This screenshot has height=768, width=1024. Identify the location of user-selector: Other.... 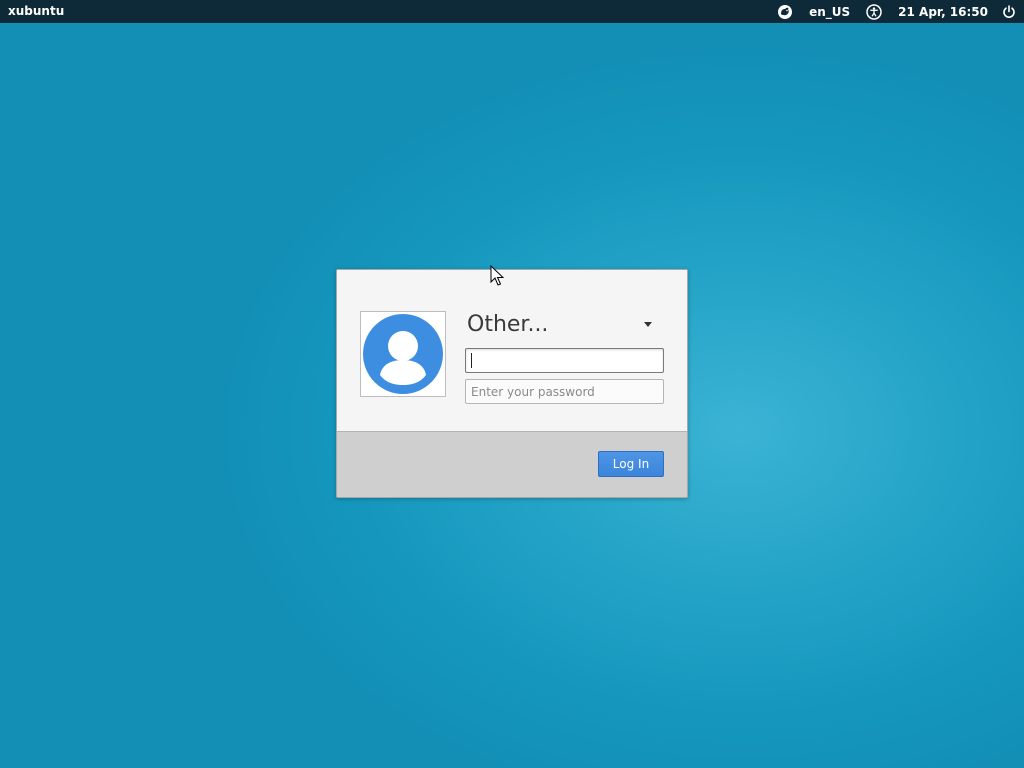
(564, 325).